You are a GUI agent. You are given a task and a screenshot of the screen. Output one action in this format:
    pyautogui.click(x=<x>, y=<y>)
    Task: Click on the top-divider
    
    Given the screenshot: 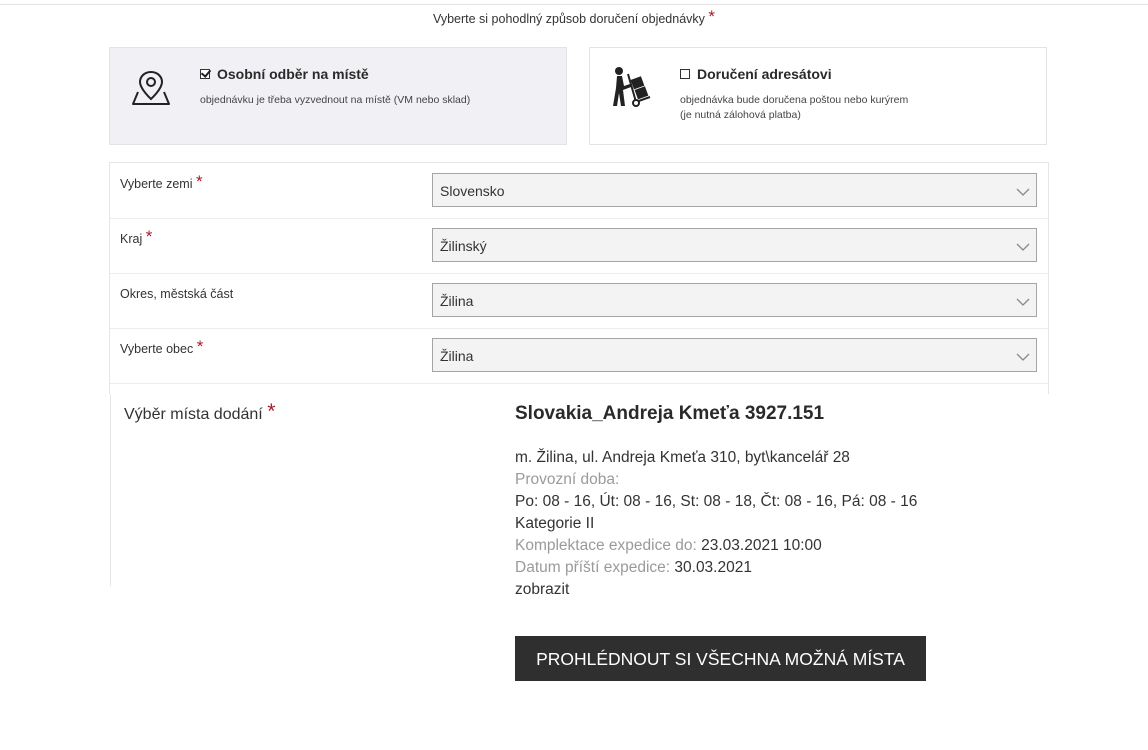 What is the action you would take?
    pyautogui.click(x=574, y=4)
    